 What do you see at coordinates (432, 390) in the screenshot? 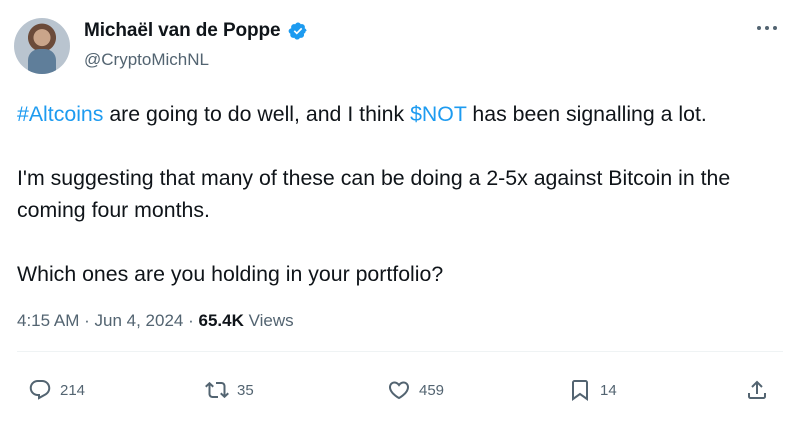
I see `like-count: 459` at bounding box center [432, 390].